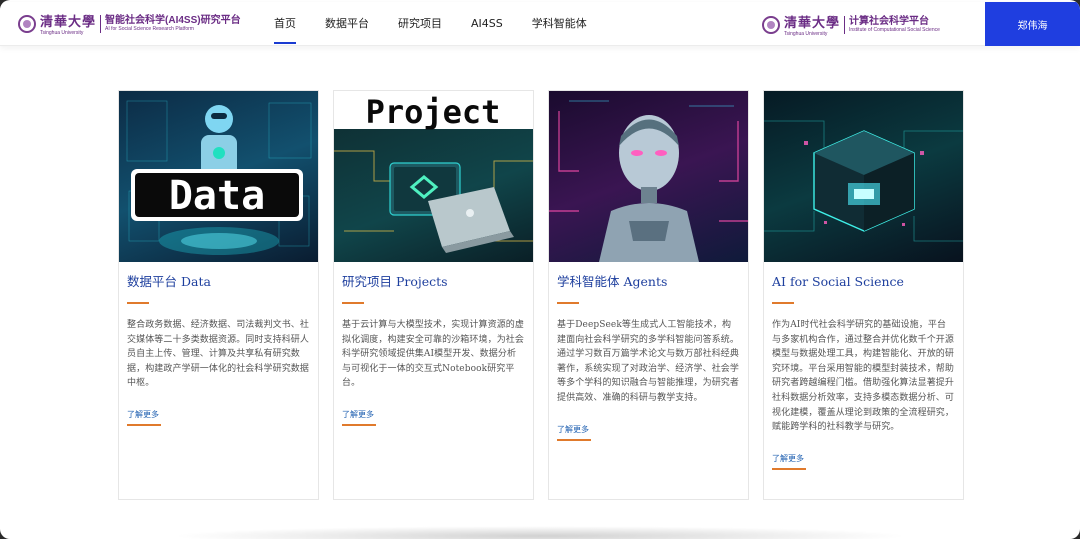 Image resolution: width=1080 pixels, height=539 pixels. I want to click on card-image-data: Data, so click(218, 176).